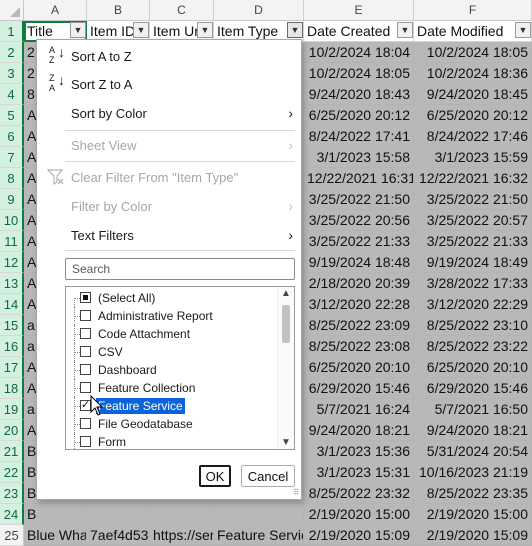 This screenshot has height=546, width=532. What do you see at coordinates (180, 269) in the screenshot?
I see `search-input: Search` at bounding box center [180, 269].